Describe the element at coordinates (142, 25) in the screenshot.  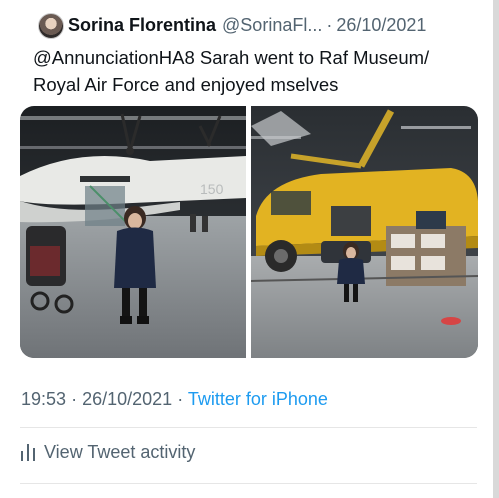
I see `author-display-name: Sorina Florentina` at that location.